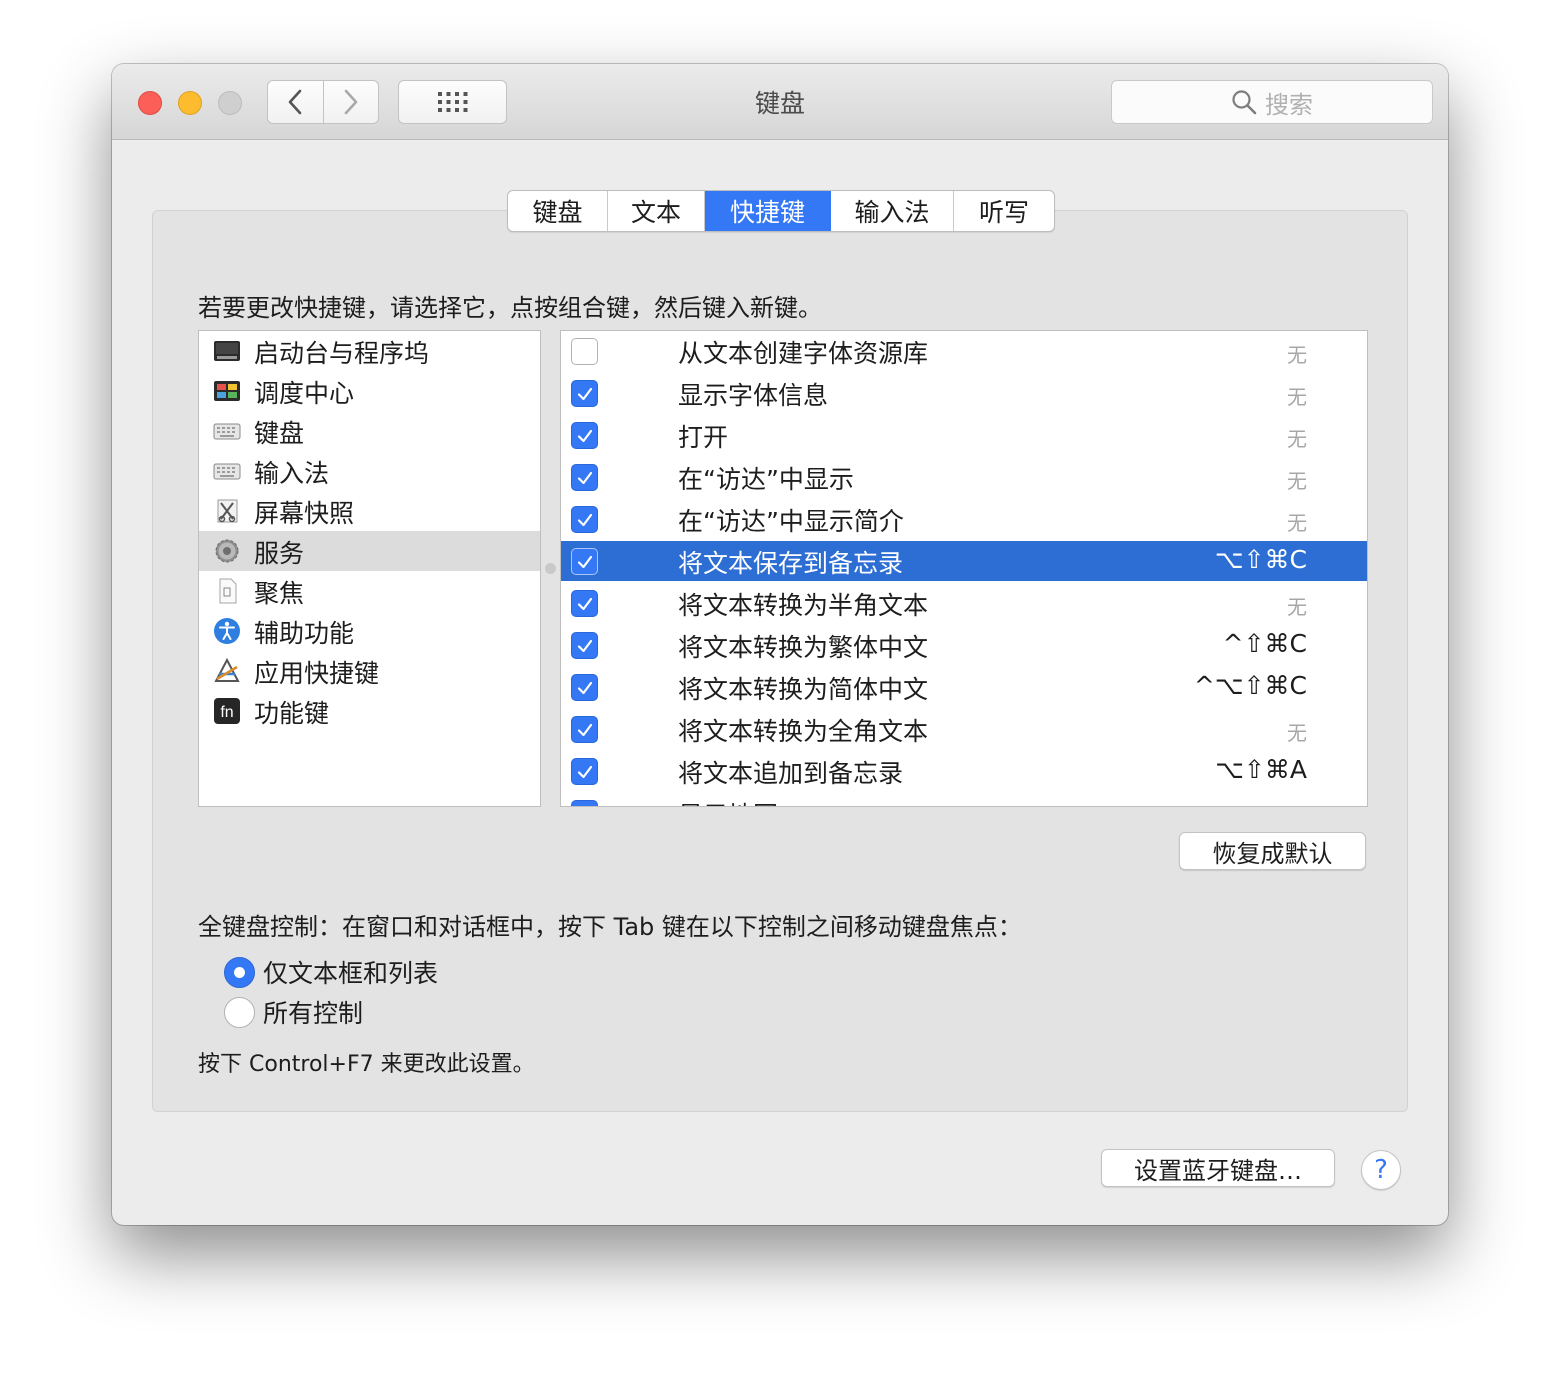 The width and height of the screenshot is (1560, 1386). I want to click on restore-defaults-button: 恢复成默认, so click(1272, 851).